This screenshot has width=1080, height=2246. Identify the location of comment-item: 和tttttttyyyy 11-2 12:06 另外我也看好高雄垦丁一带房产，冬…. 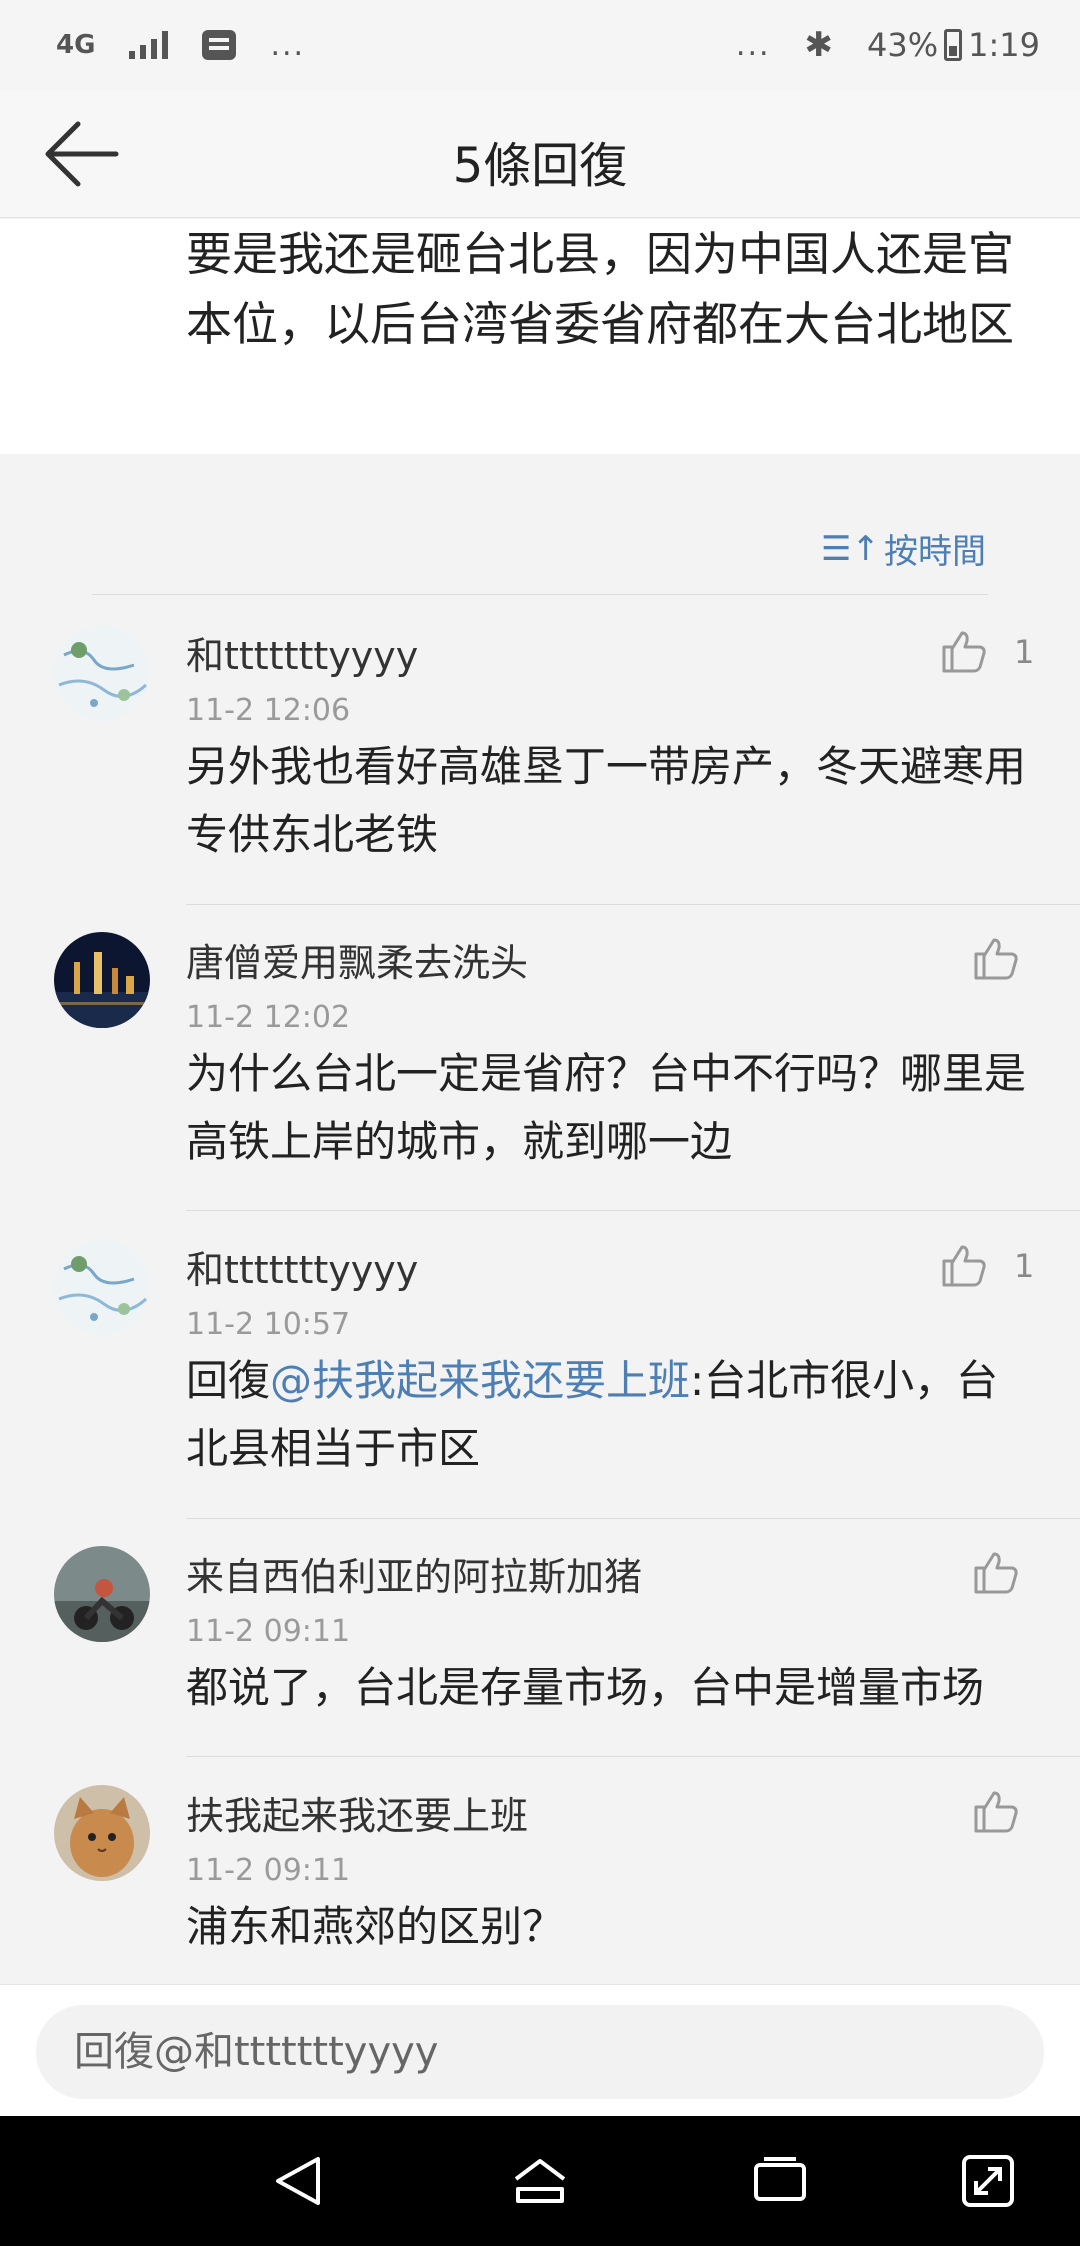
(540, 765).